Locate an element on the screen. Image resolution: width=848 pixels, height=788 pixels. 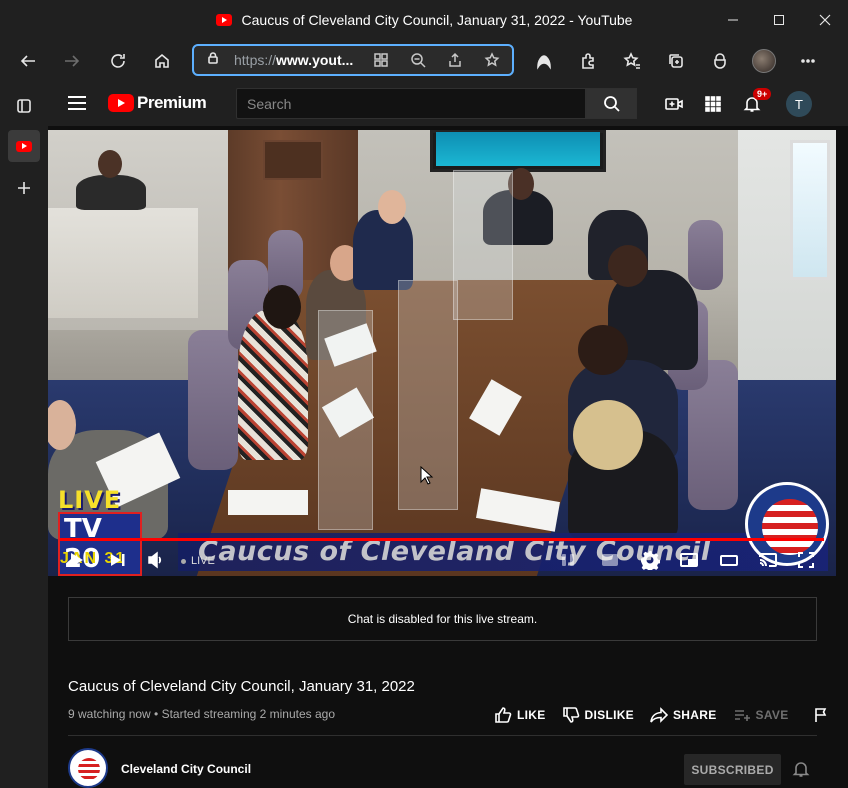
browser-essentials-button is located at coordinates (720, 61).